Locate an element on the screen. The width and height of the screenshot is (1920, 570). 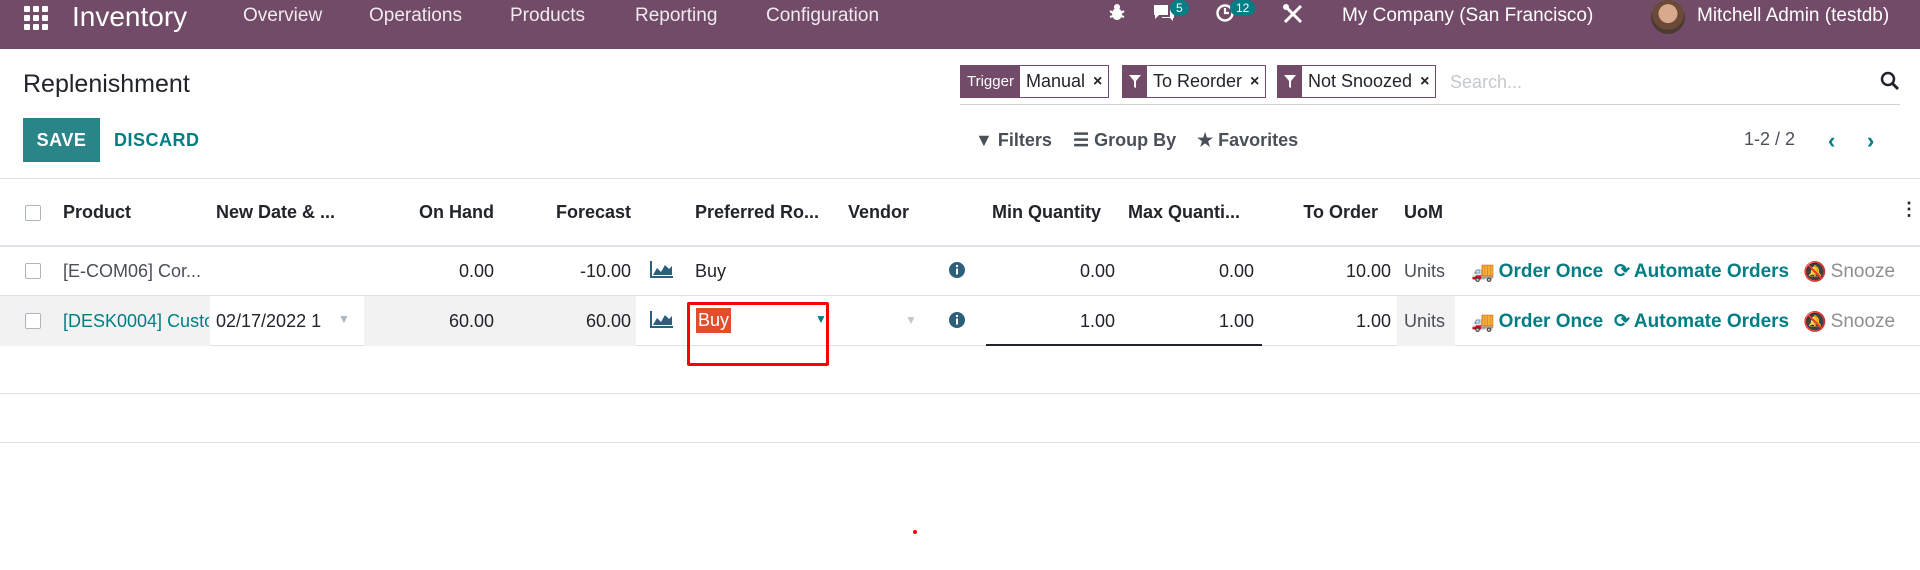
cursor-dot is located at coordinates (915, 532).